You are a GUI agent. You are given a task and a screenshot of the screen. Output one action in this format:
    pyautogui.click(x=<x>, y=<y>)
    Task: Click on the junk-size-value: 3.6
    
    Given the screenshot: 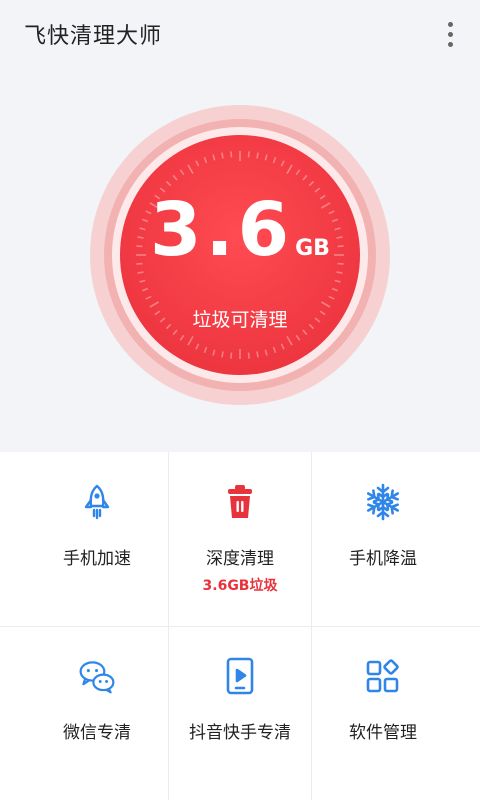 What is the action you would take?
    pyautogui.click(x=222, y=230)
    